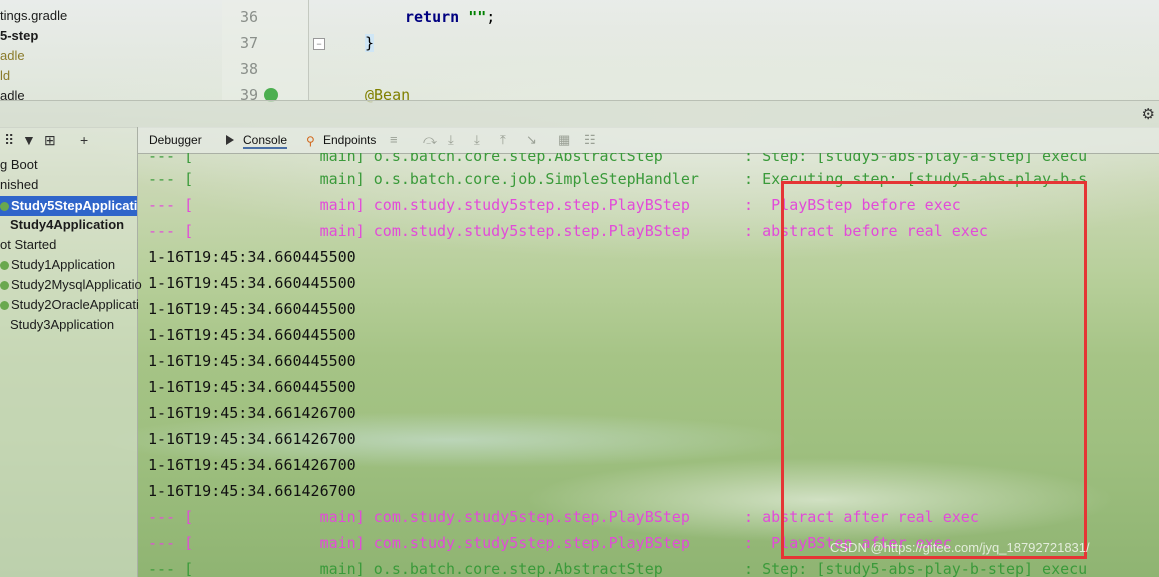 This screenshot has height=577, width=1159. What do you see at coordinates (531, 140) in the screenshot?
I see `run-to-cursor-icon: ↘` at bounding box center [531, 140].